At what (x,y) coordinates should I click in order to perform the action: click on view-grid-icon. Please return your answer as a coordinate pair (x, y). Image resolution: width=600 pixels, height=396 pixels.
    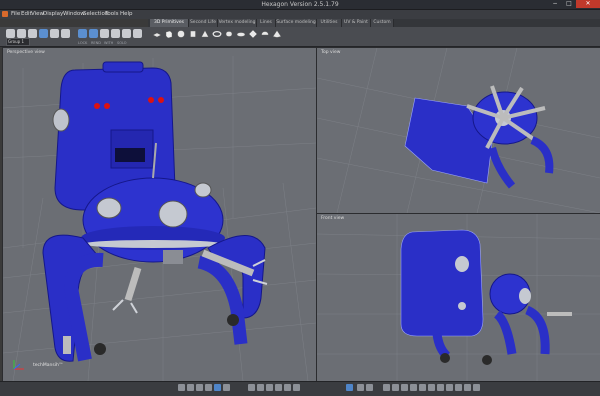
    Looking at the image, I should click on (226, 387).